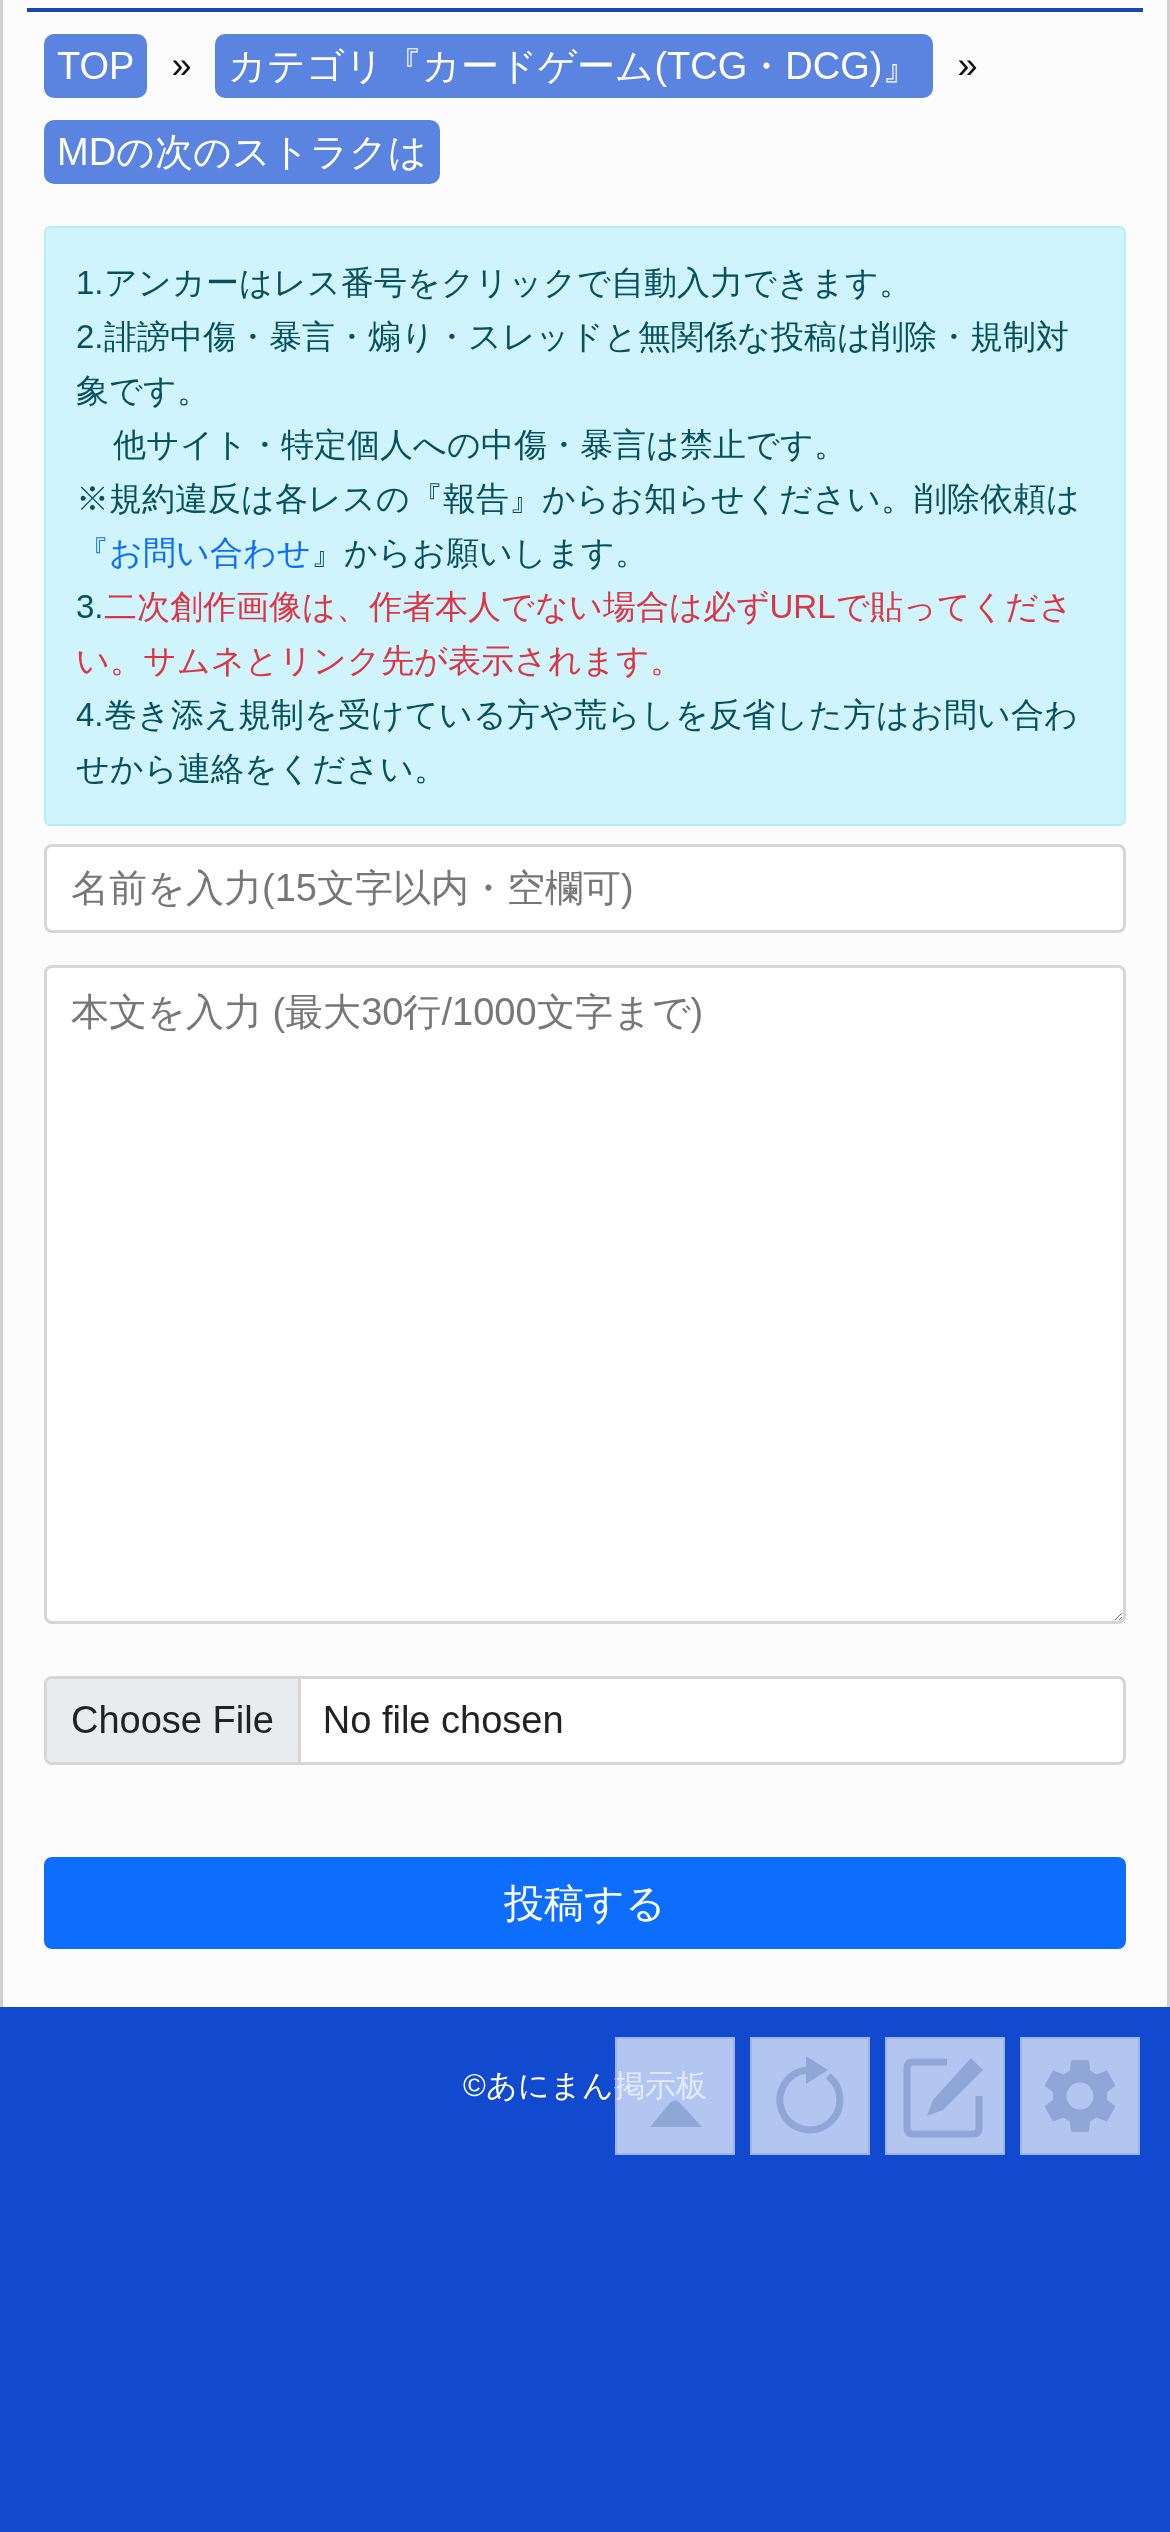 This screenshot has height=2532, width=1170. Describe the element at coordinates (578, 526) in the screenshot. I see `notice-text: ※規約違反は各レスの『報告』からお知らせください。削除依頼は 『お問い合わせ』からお願いします。` at that location.